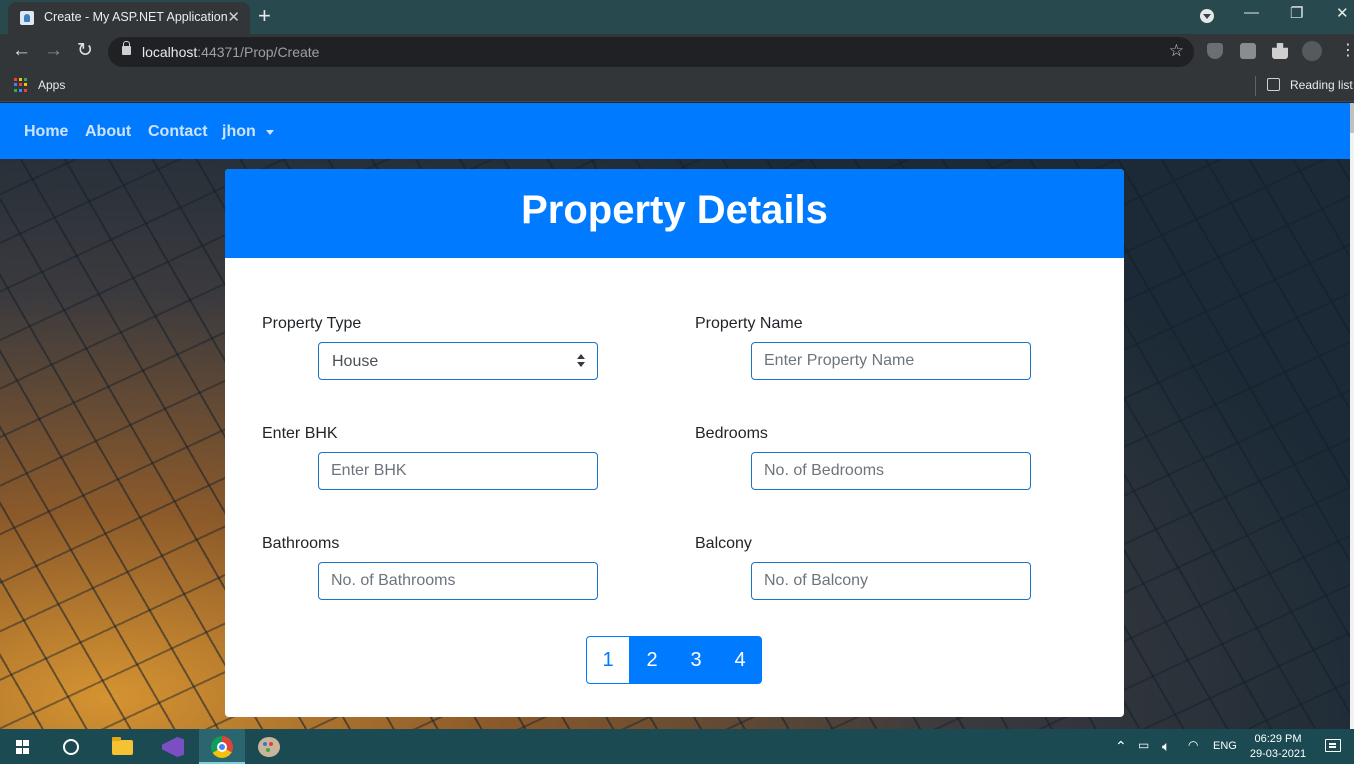  I want to click on bookmark-star-icon: ☆, so click(1176, 51).